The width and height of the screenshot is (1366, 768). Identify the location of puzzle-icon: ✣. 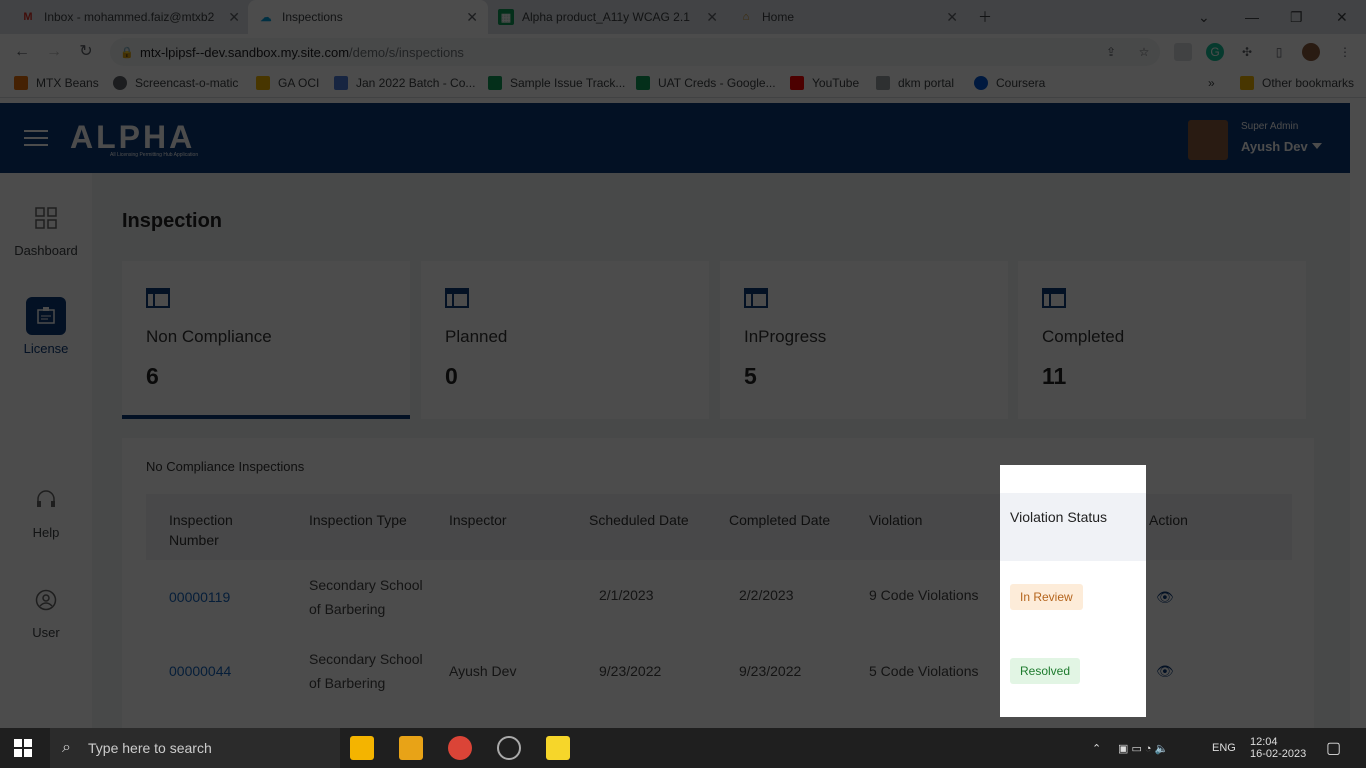
(1247, 52).